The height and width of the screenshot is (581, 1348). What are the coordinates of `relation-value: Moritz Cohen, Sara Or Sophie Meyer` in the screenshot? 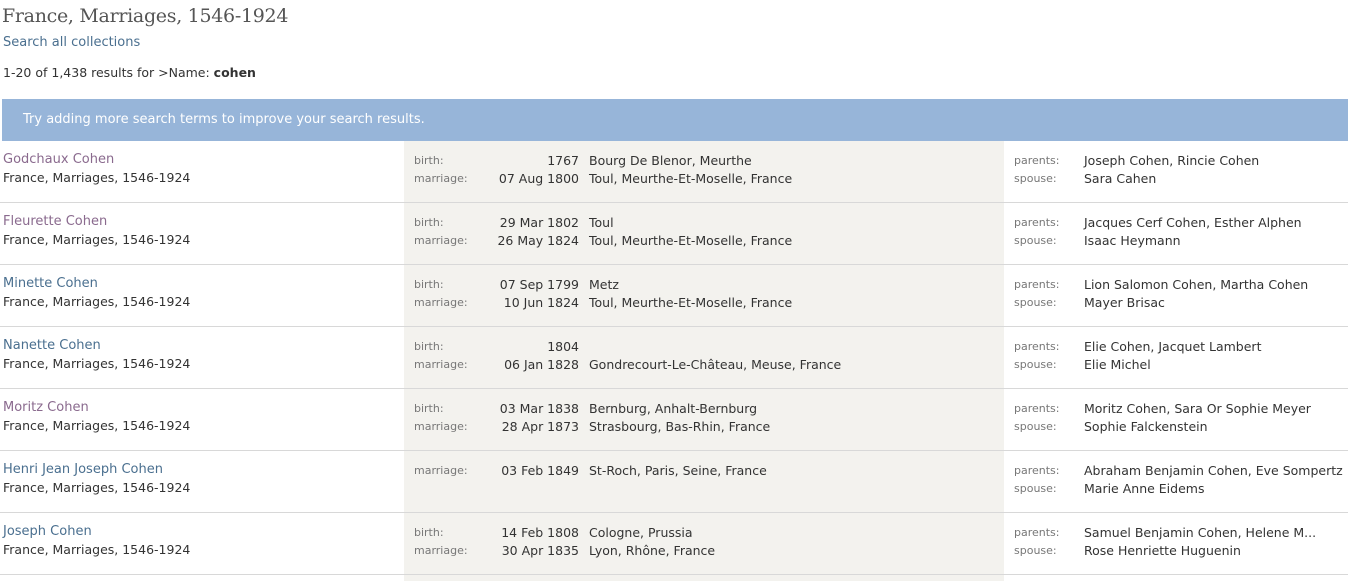 It's located at (1197, 408).